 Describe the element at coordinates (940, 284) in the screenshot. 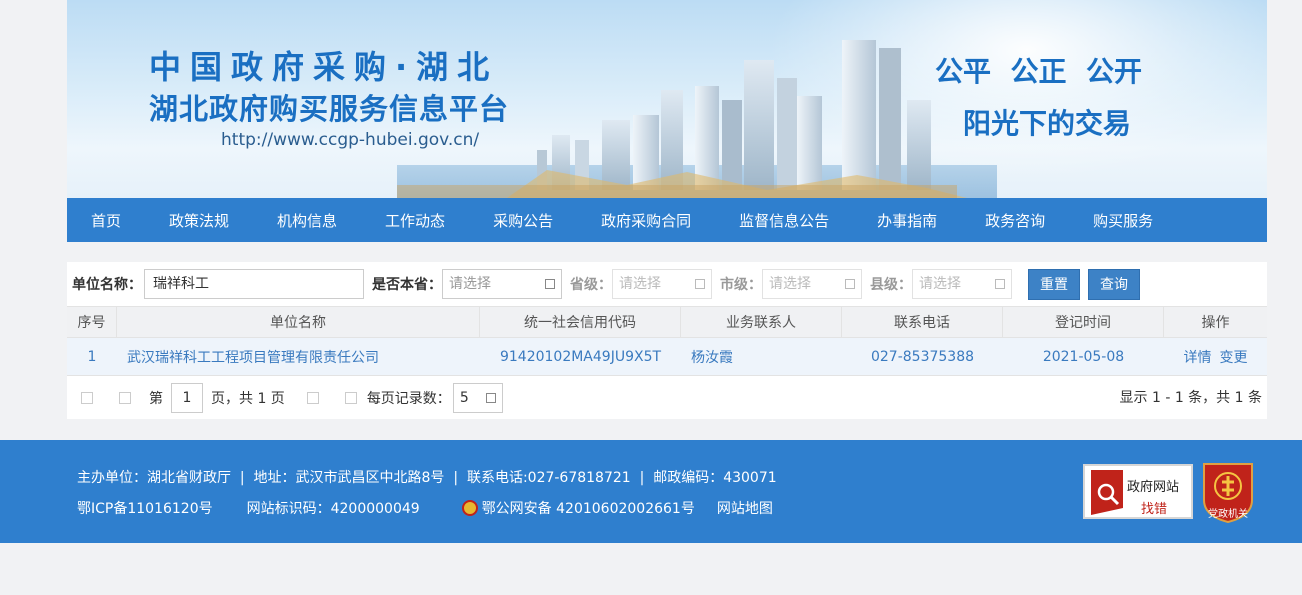

I see `county-placeholder: 请选择` at that location.